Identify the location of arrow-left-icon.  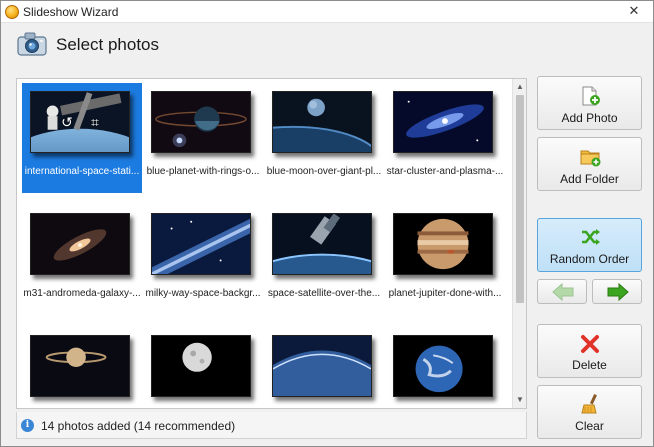
(563, 292).